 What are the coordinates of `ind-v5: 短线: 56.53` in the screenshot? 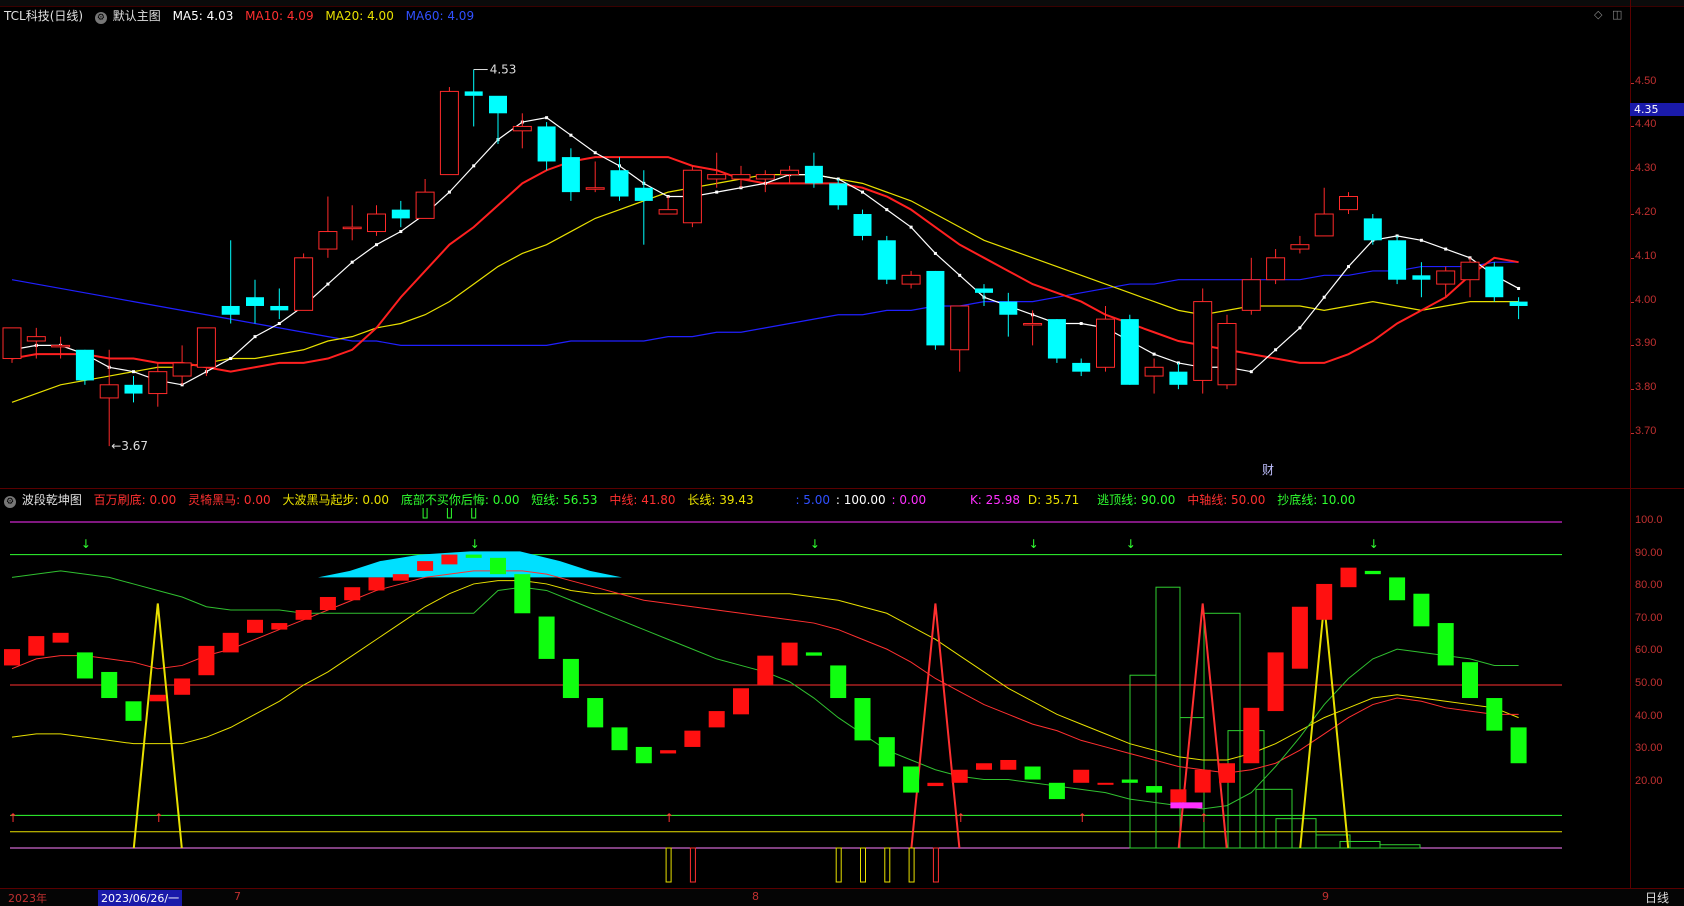 It's located at (564, 500).